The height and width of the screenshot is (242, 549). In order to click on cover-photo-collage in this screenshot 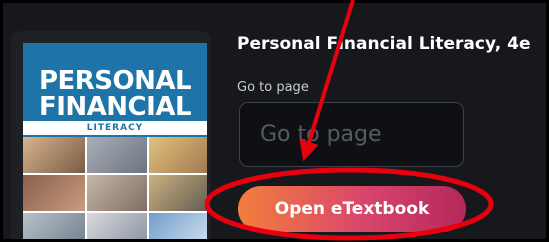, I will do `click(115, 188)`.